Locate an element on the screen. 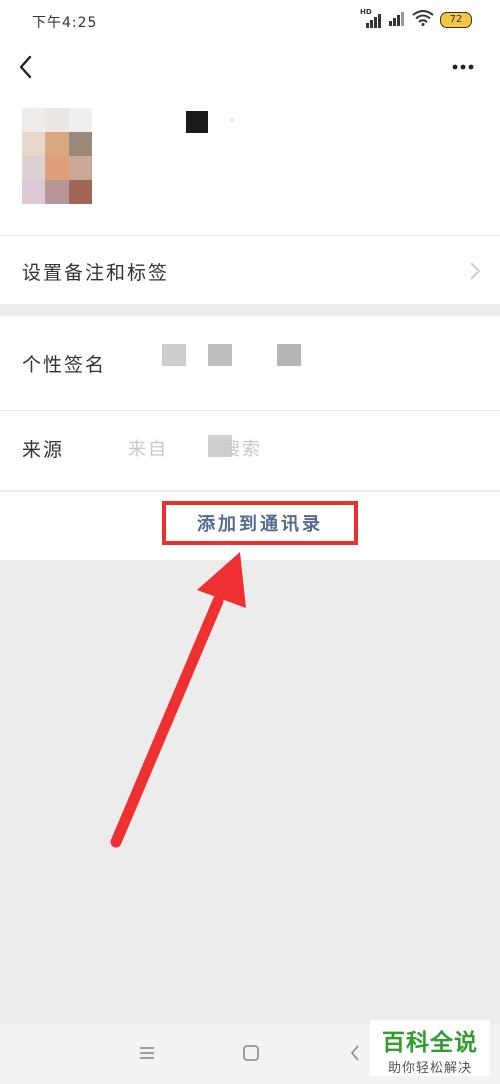  menu-icon is located at coordinates (147, 1053).